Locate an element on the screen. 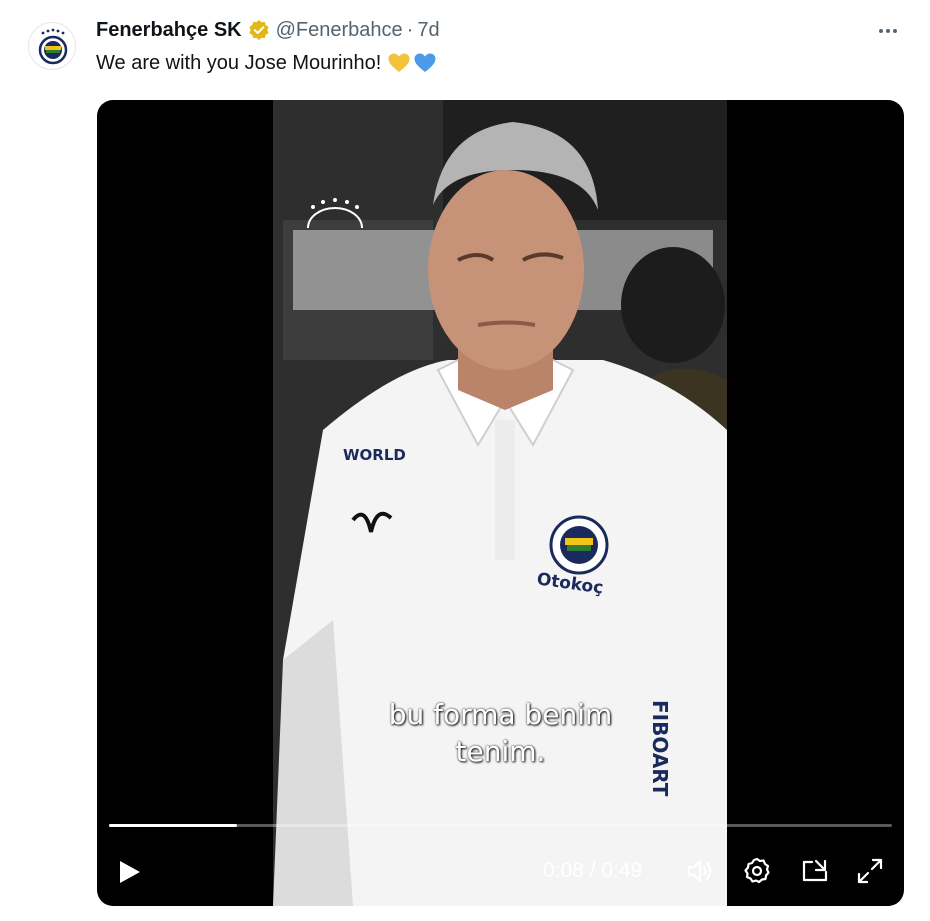 This screenshot has height=921, width=930. tweet-header: Fenerbahçe SK @Fenerbahce · 7d is located at coordinates (268, 30).